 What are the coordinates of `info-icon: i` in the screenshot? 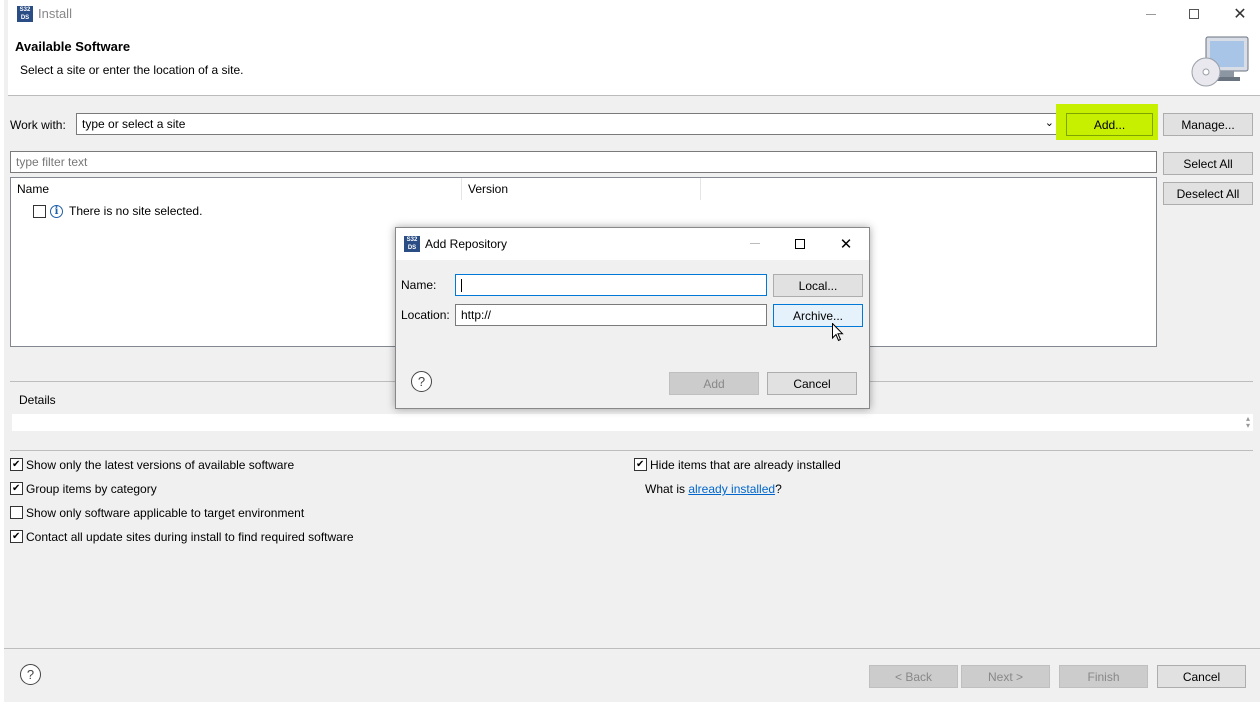 It's located at (56, 211).